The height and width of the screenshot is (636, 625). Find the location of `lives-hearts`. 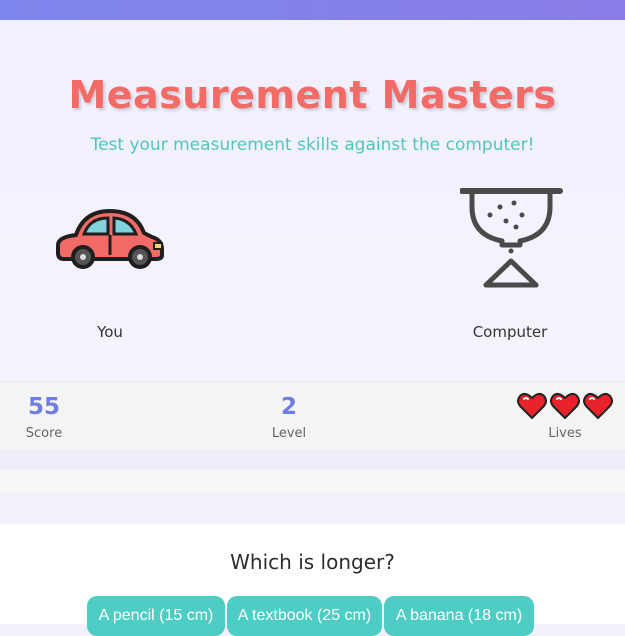

lives-hearts is located at coordinates (565, 407).